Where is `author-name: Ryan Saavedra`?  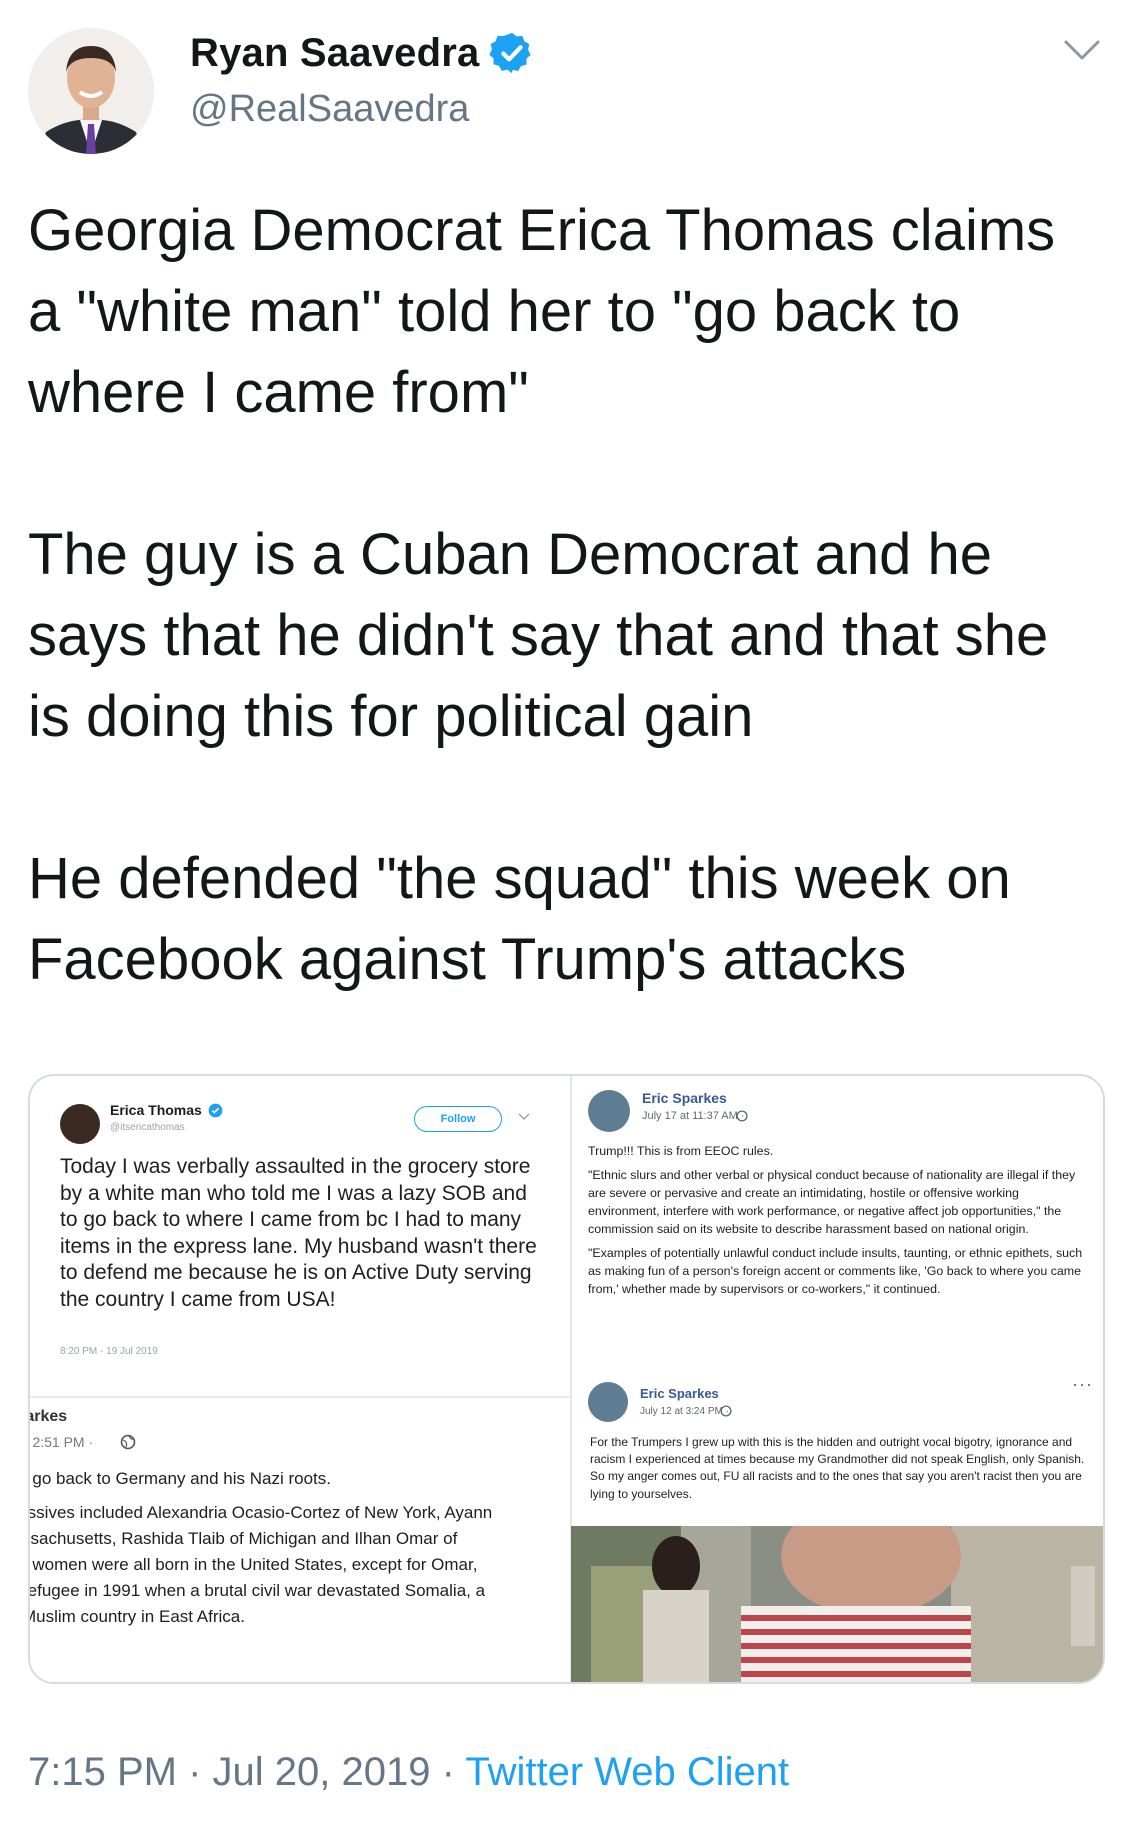 author-name: Ryan Saavedra is located at coordinates (334, 53).